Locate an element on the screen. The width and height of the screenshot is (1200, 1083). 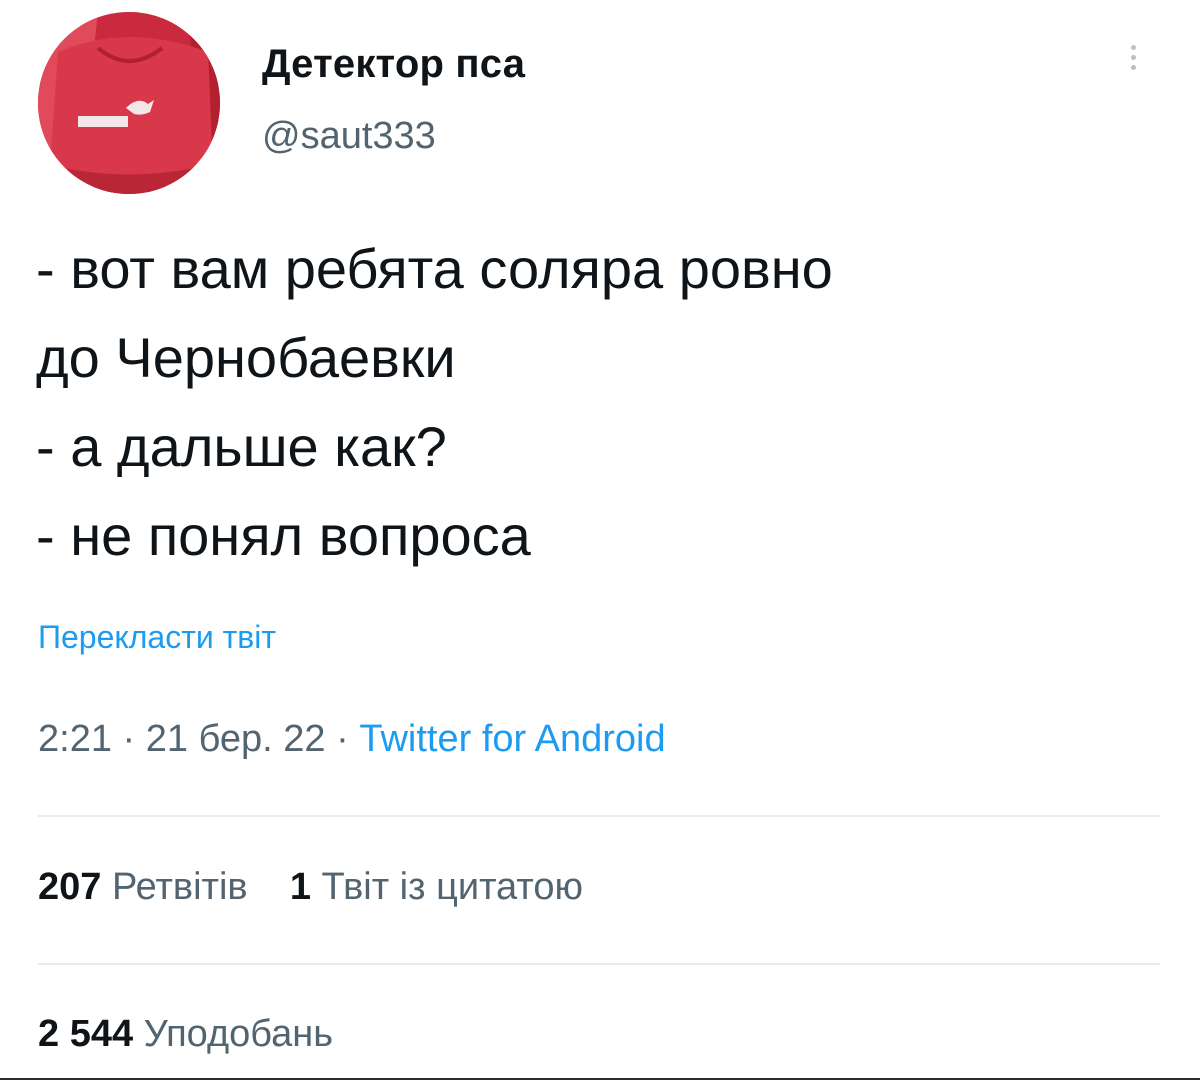
retweets-stat: 207 Ретвітів is located at coordinates (143, 887).